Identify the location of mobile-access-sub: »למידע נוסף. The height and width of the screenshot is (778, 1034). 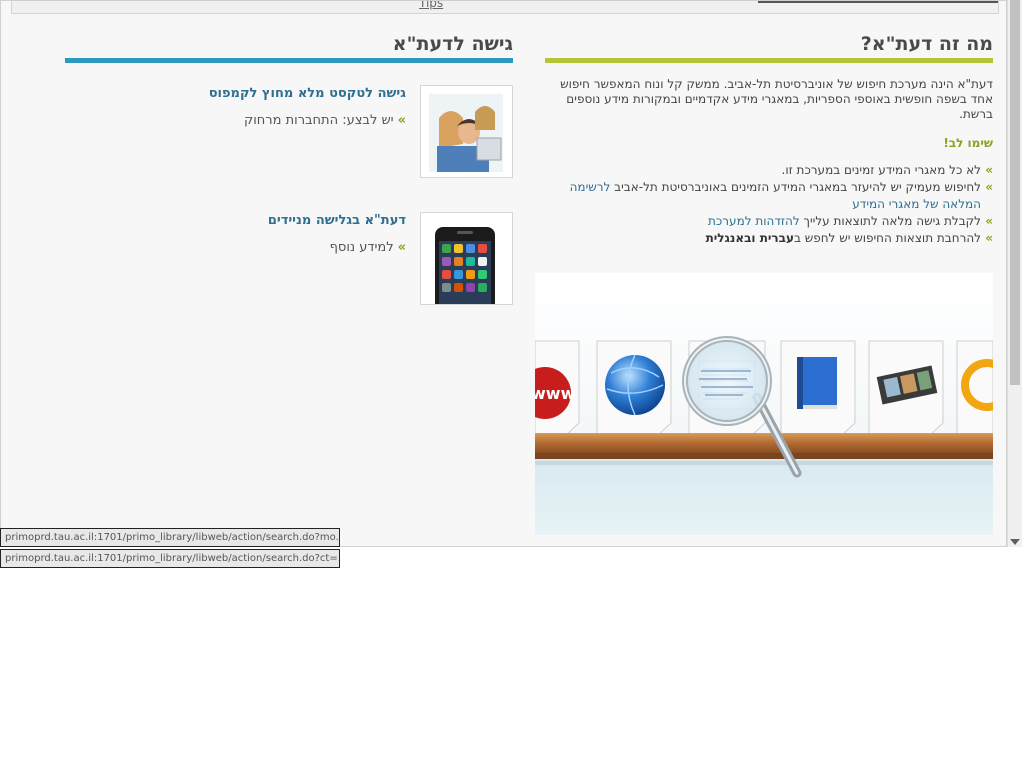
(368, 247).